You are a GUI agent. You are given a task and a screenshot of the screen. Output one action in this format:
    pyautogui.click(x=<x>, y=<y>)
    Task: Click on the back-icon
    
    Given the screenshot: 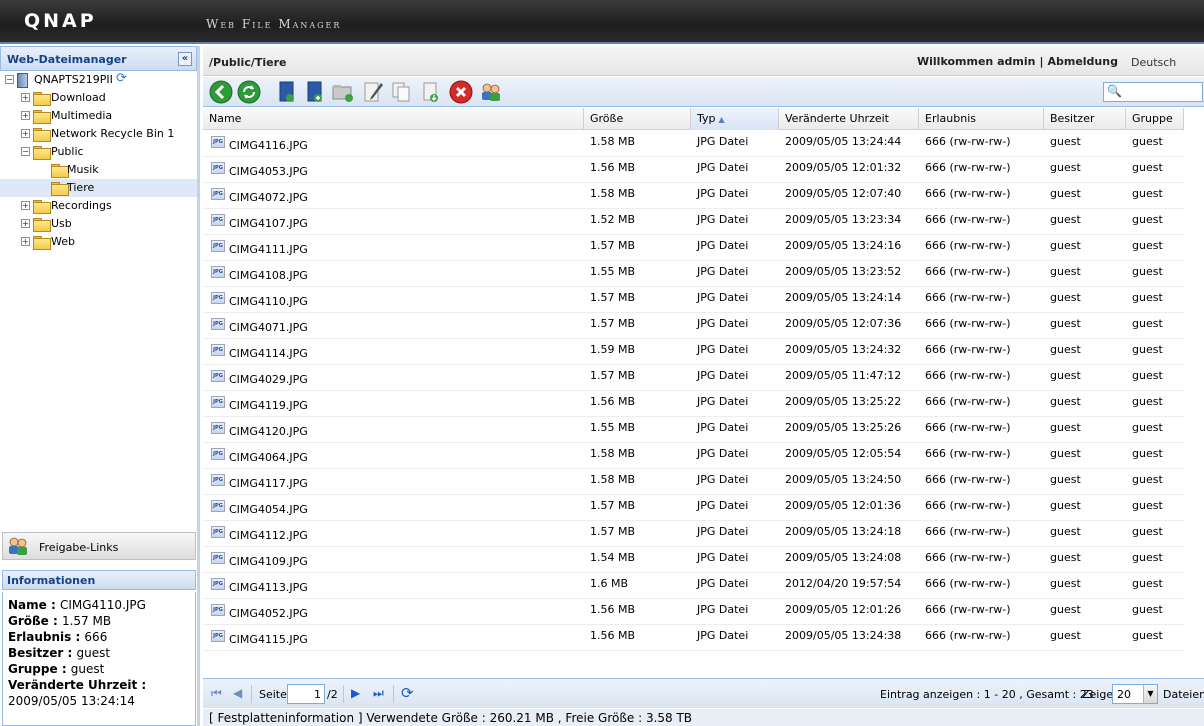 What is the action you would take?
    pyautogui.click(x=221, y=92)
    